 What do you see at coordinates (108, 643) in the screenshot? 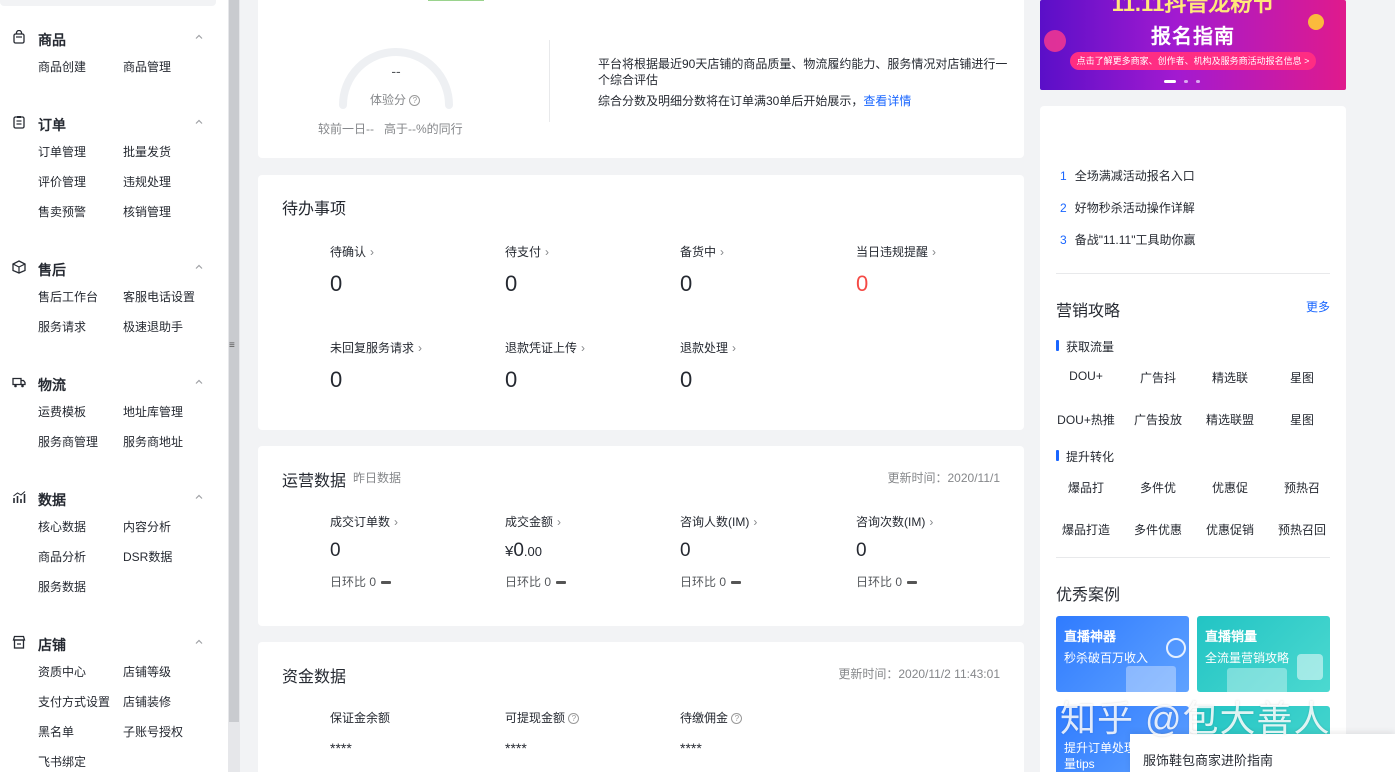
I see `nav-section-header: 店铺` at bounding box center [108, 643].